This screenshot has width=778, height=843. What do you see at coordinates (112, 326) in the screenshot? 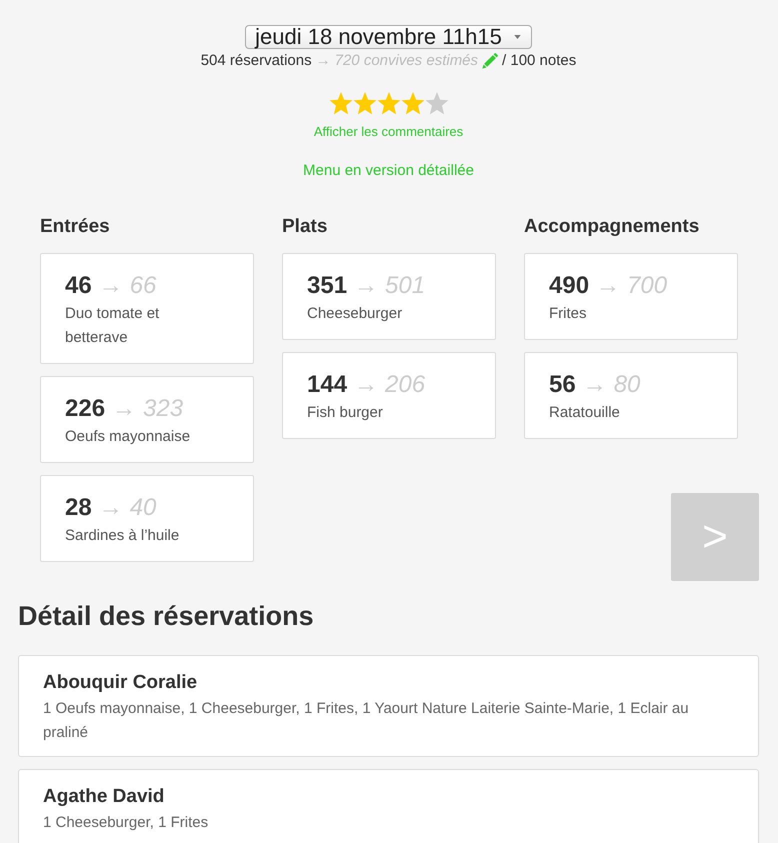
I see `dish-name: Duo tomate et betterave` at bounding box center [112, 326].